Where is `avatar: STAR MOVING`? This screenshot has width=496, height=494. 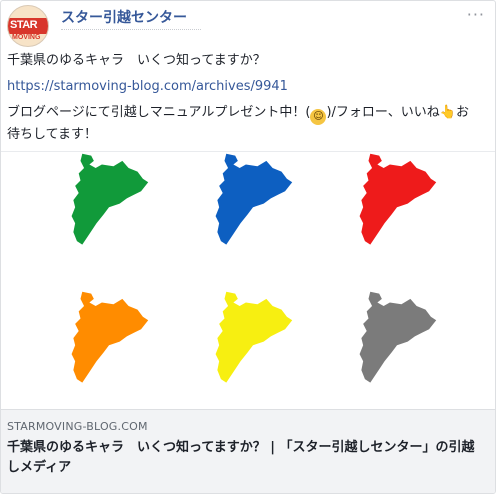 avatar: STAR MOVING is located at coordinates (28, 26).